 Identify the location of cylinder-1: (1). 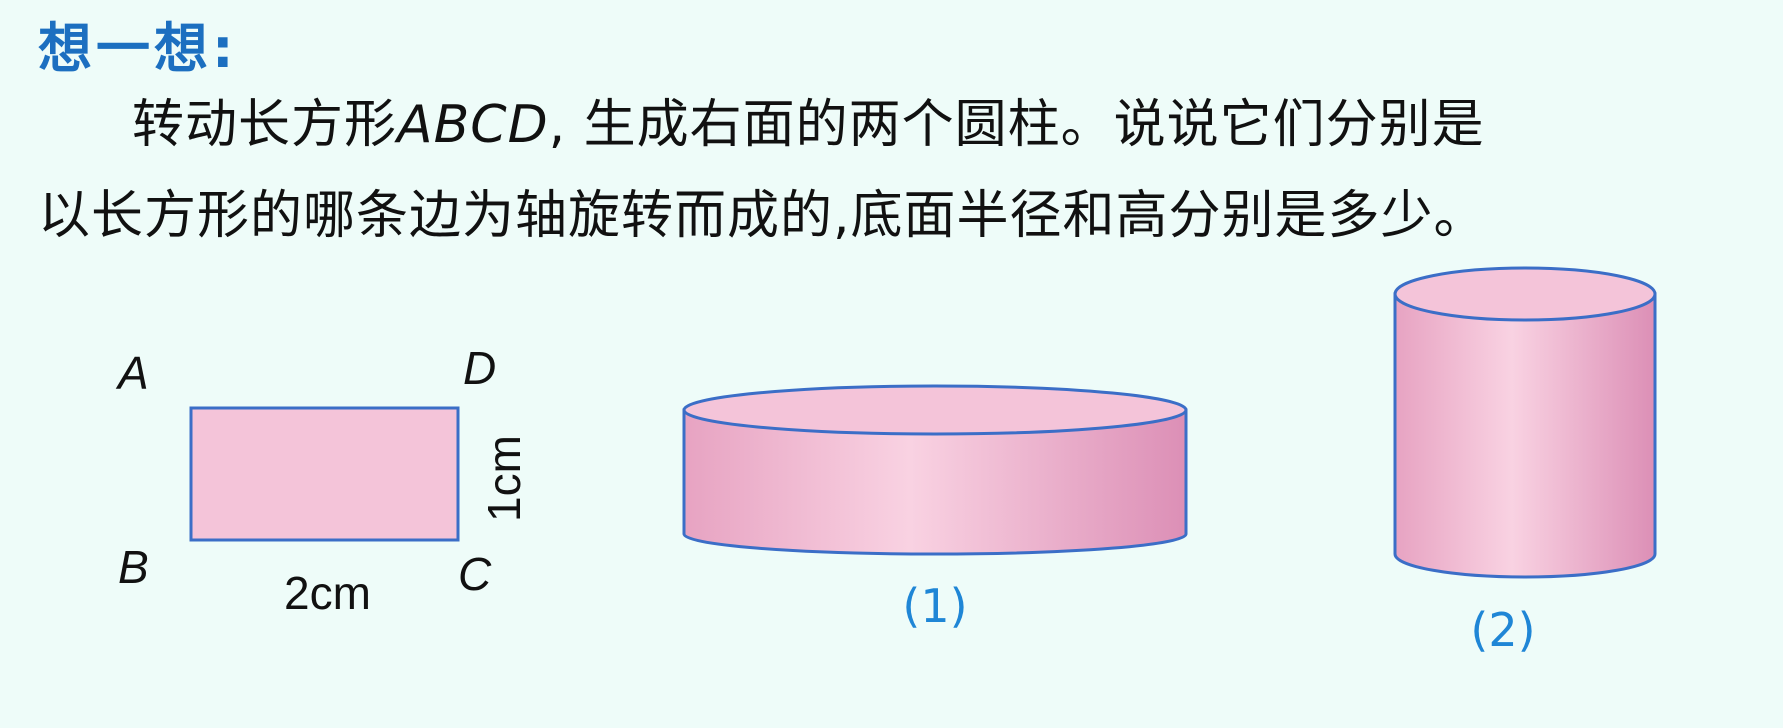
(935, 508).